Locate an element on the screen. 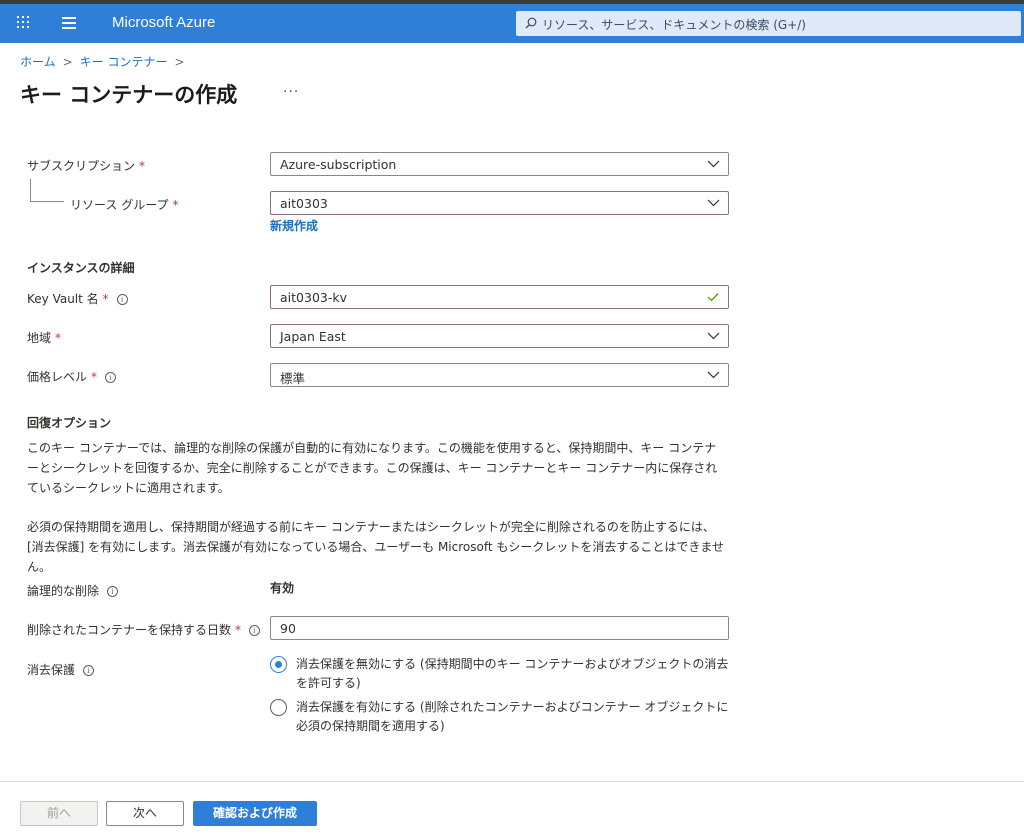 The width and height of the screenshot is (1024, 834). instance-details-heading: インスタンスの詳細 is located at coordinates (81, 268).